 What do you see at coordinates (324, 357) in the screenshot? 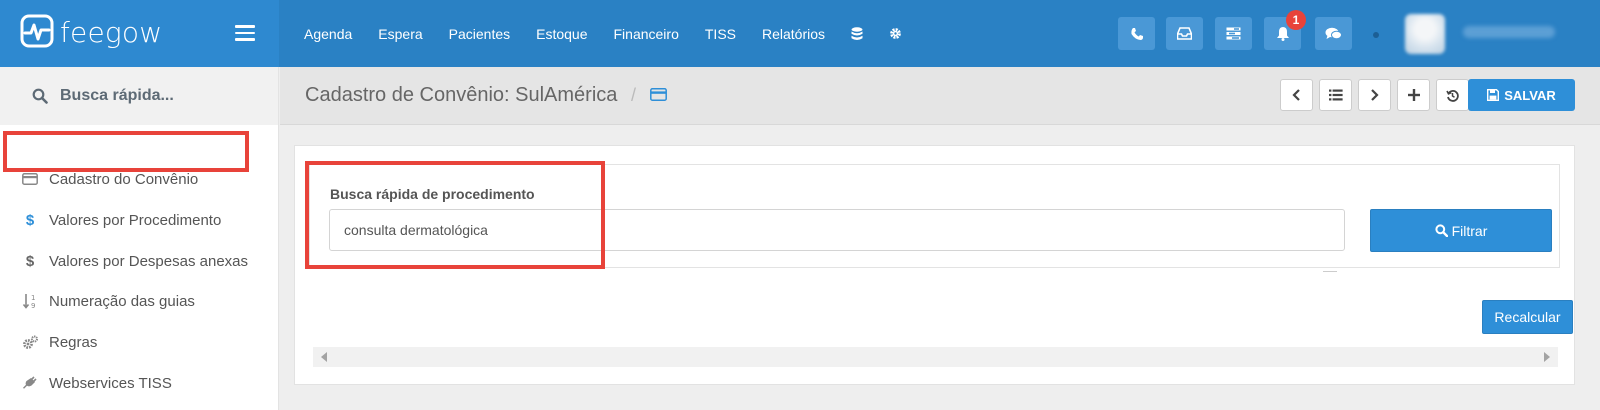
I see `scroll-left-arrow-icon` at bounding box center [324, 357].